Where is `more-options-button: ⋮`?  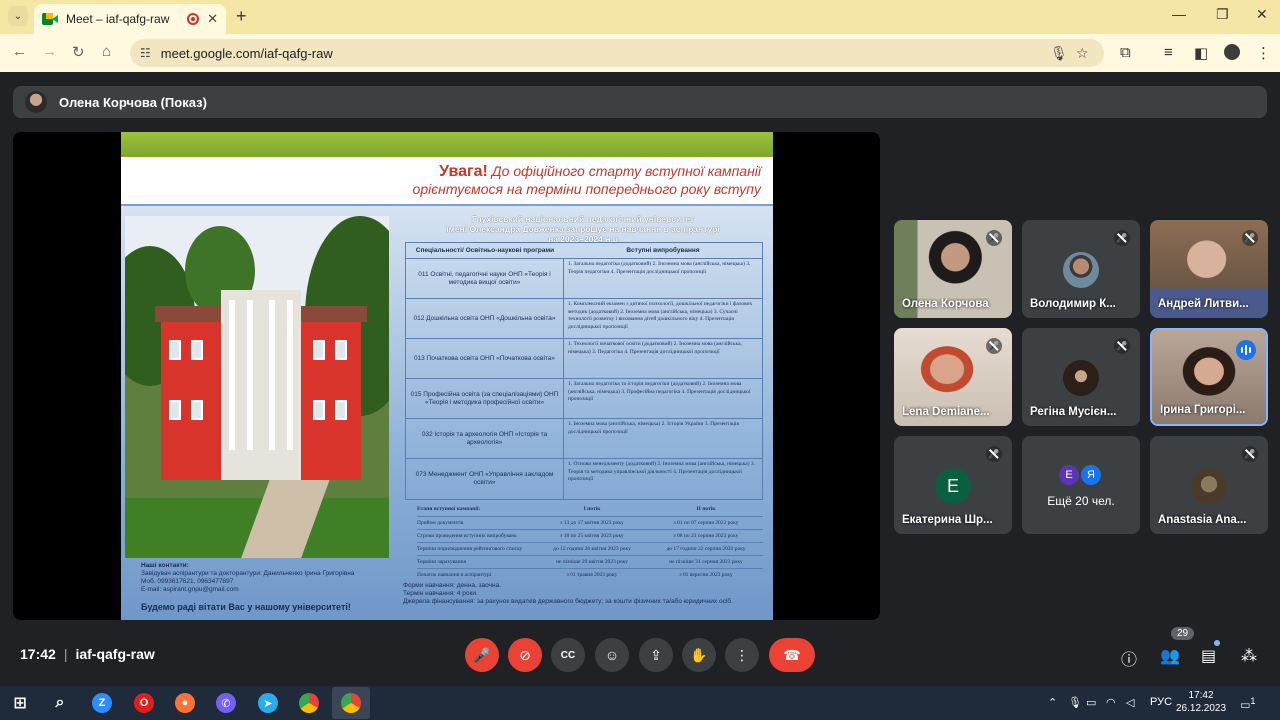 more-options-button: ⋮ is located at coordinates (742, 655).